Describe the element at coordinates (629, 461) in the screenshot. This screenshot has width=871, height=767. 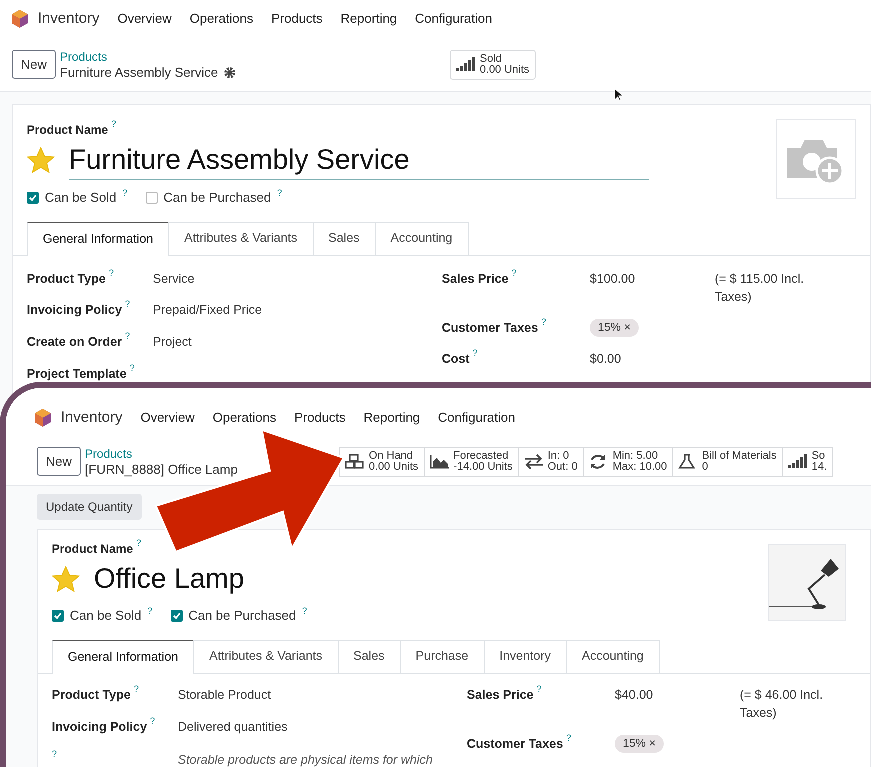
I see `stat-button: Min: 5.00 Max: 10.00` at that location.